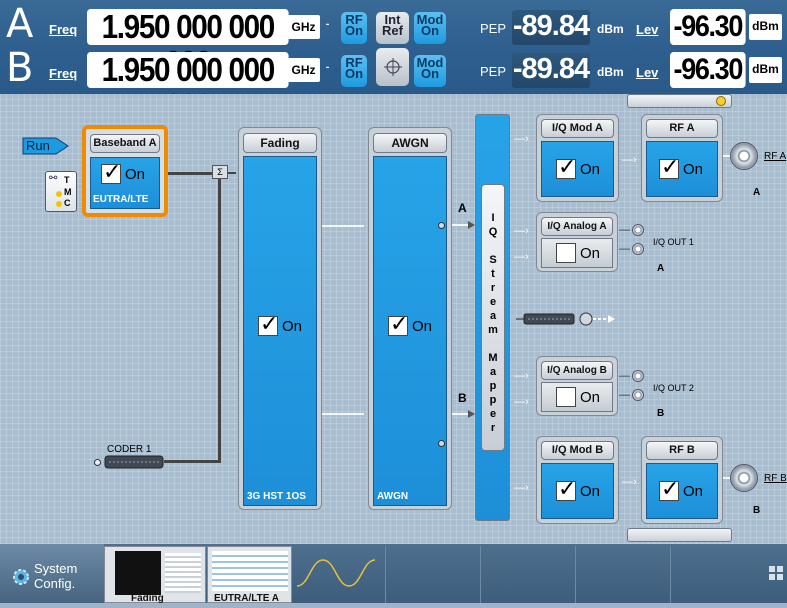  I want to click on fading-block: Fading On 3G HST 1OS, so click(280, 318).